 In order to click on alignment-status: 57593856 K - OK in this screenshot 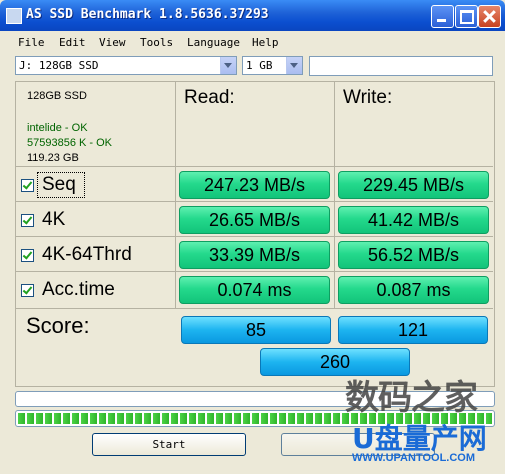, I will do `click(70, 143)`.